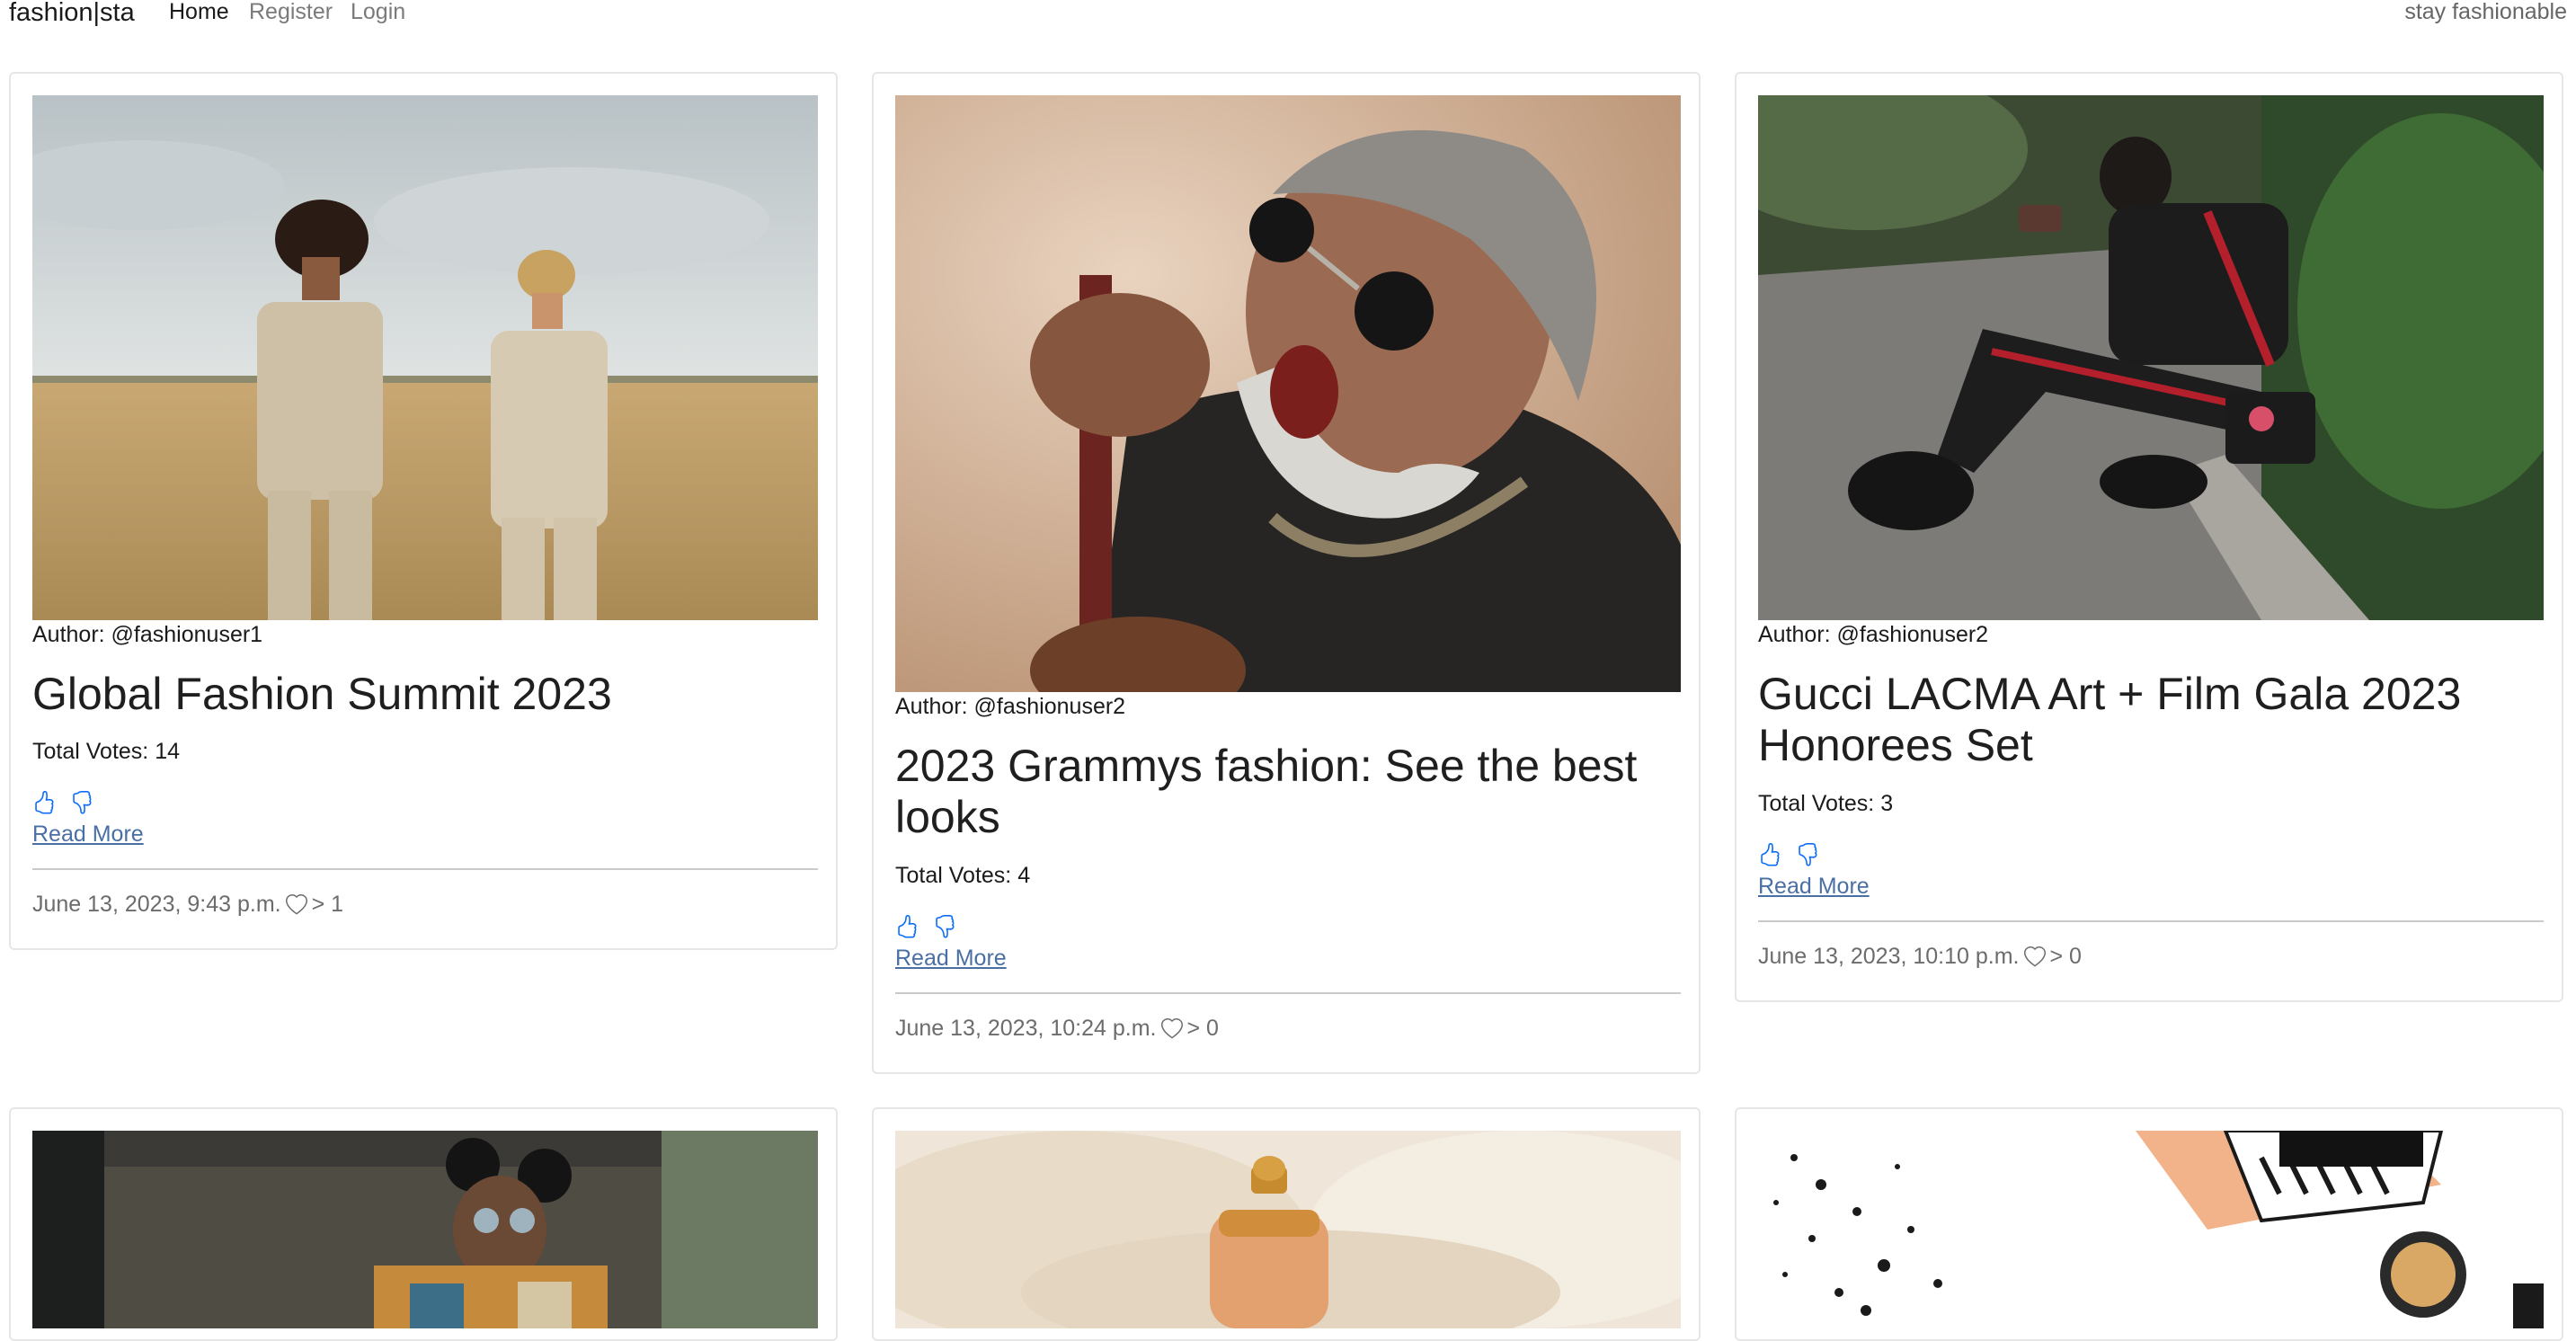  Describe the element at coordinates (291, 12) in the screenshot. I see `nav-register: Register` at that location.